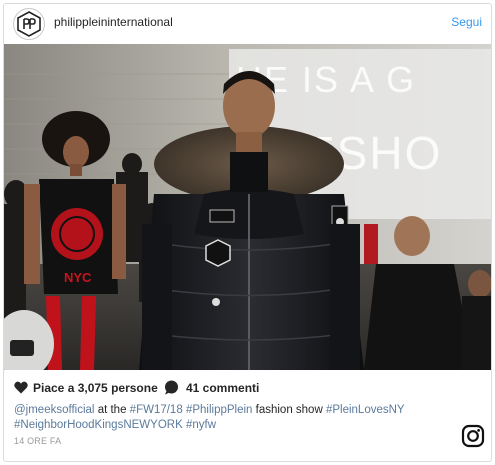  I want to click on comment-bubble-icon, so click(171, 387).